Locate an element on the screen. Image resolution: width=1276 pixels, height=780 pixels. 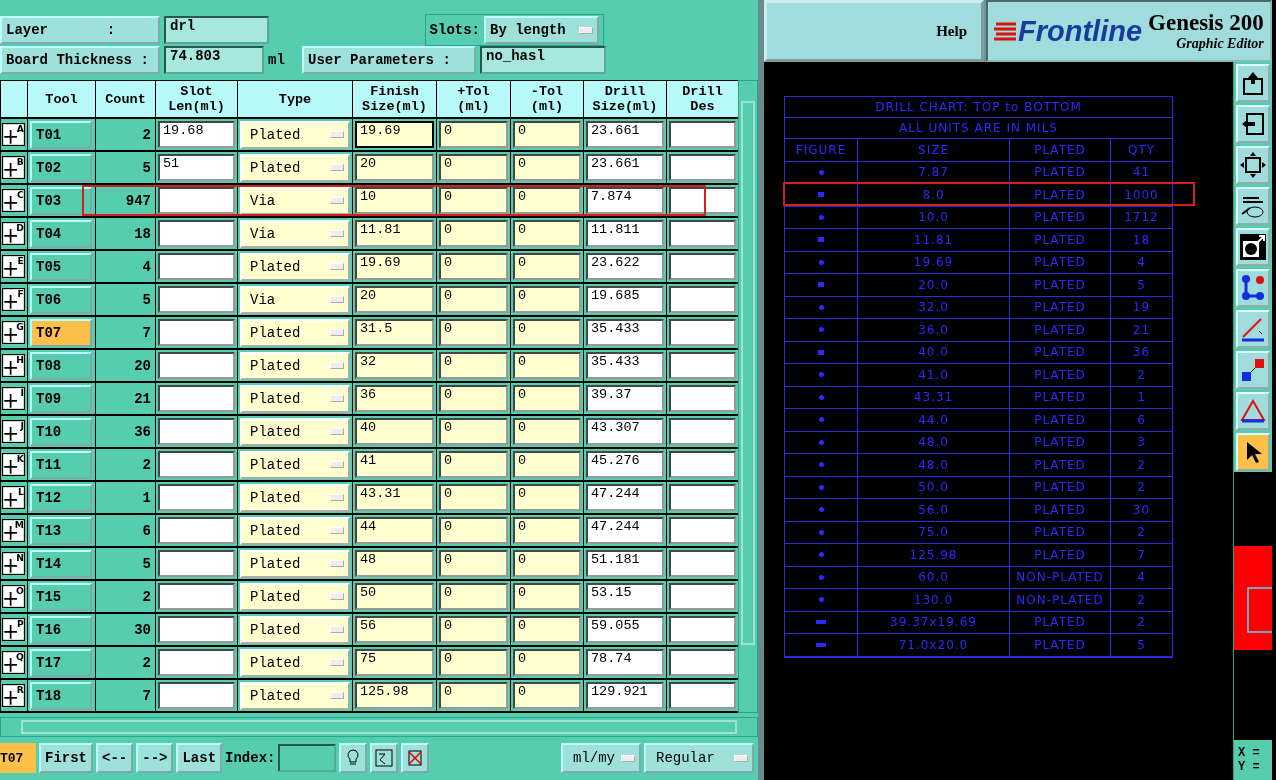
nav-button: <-- is located at coordinates (115, 758).